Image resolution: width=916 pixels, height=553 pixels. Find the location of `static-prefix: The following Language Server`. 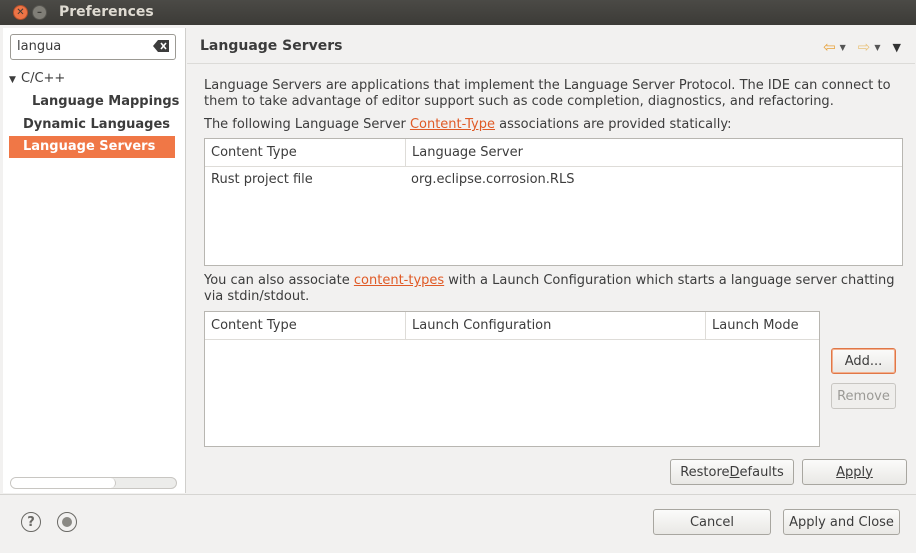

static-prefix: The following Language Server is located at coordinates (307, 124).